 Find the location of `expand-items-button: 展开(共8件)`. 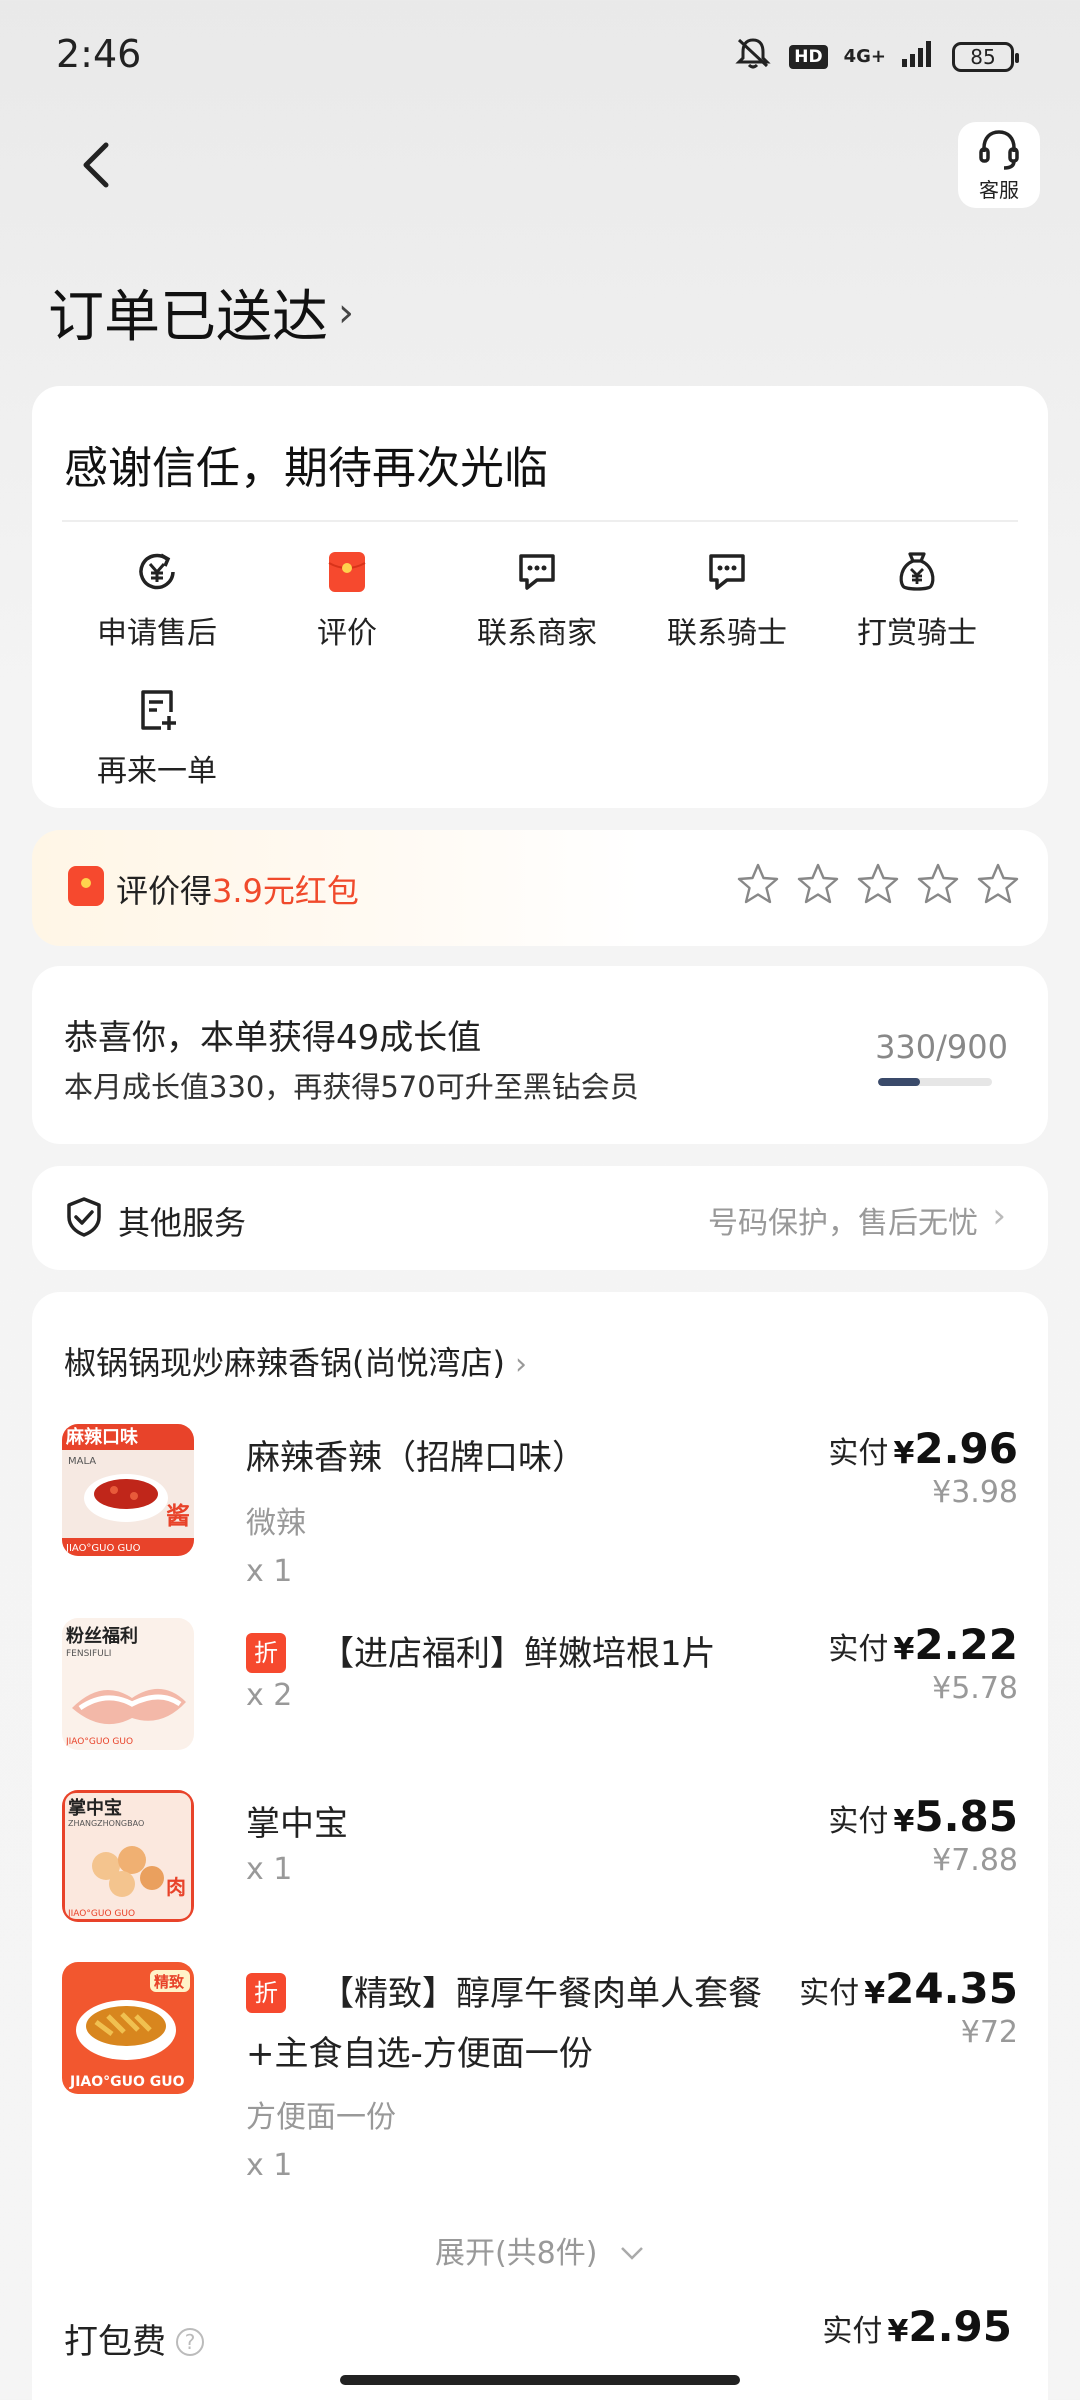

expand-items-button: 展开(共8件) is located at coordinates (540, 2250).